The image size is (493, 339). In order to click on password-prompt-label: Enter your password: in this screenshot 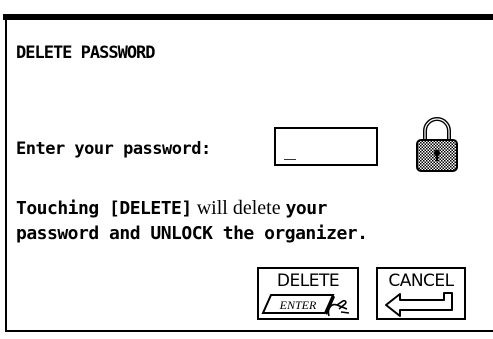, I will do `click(113, 149)`.